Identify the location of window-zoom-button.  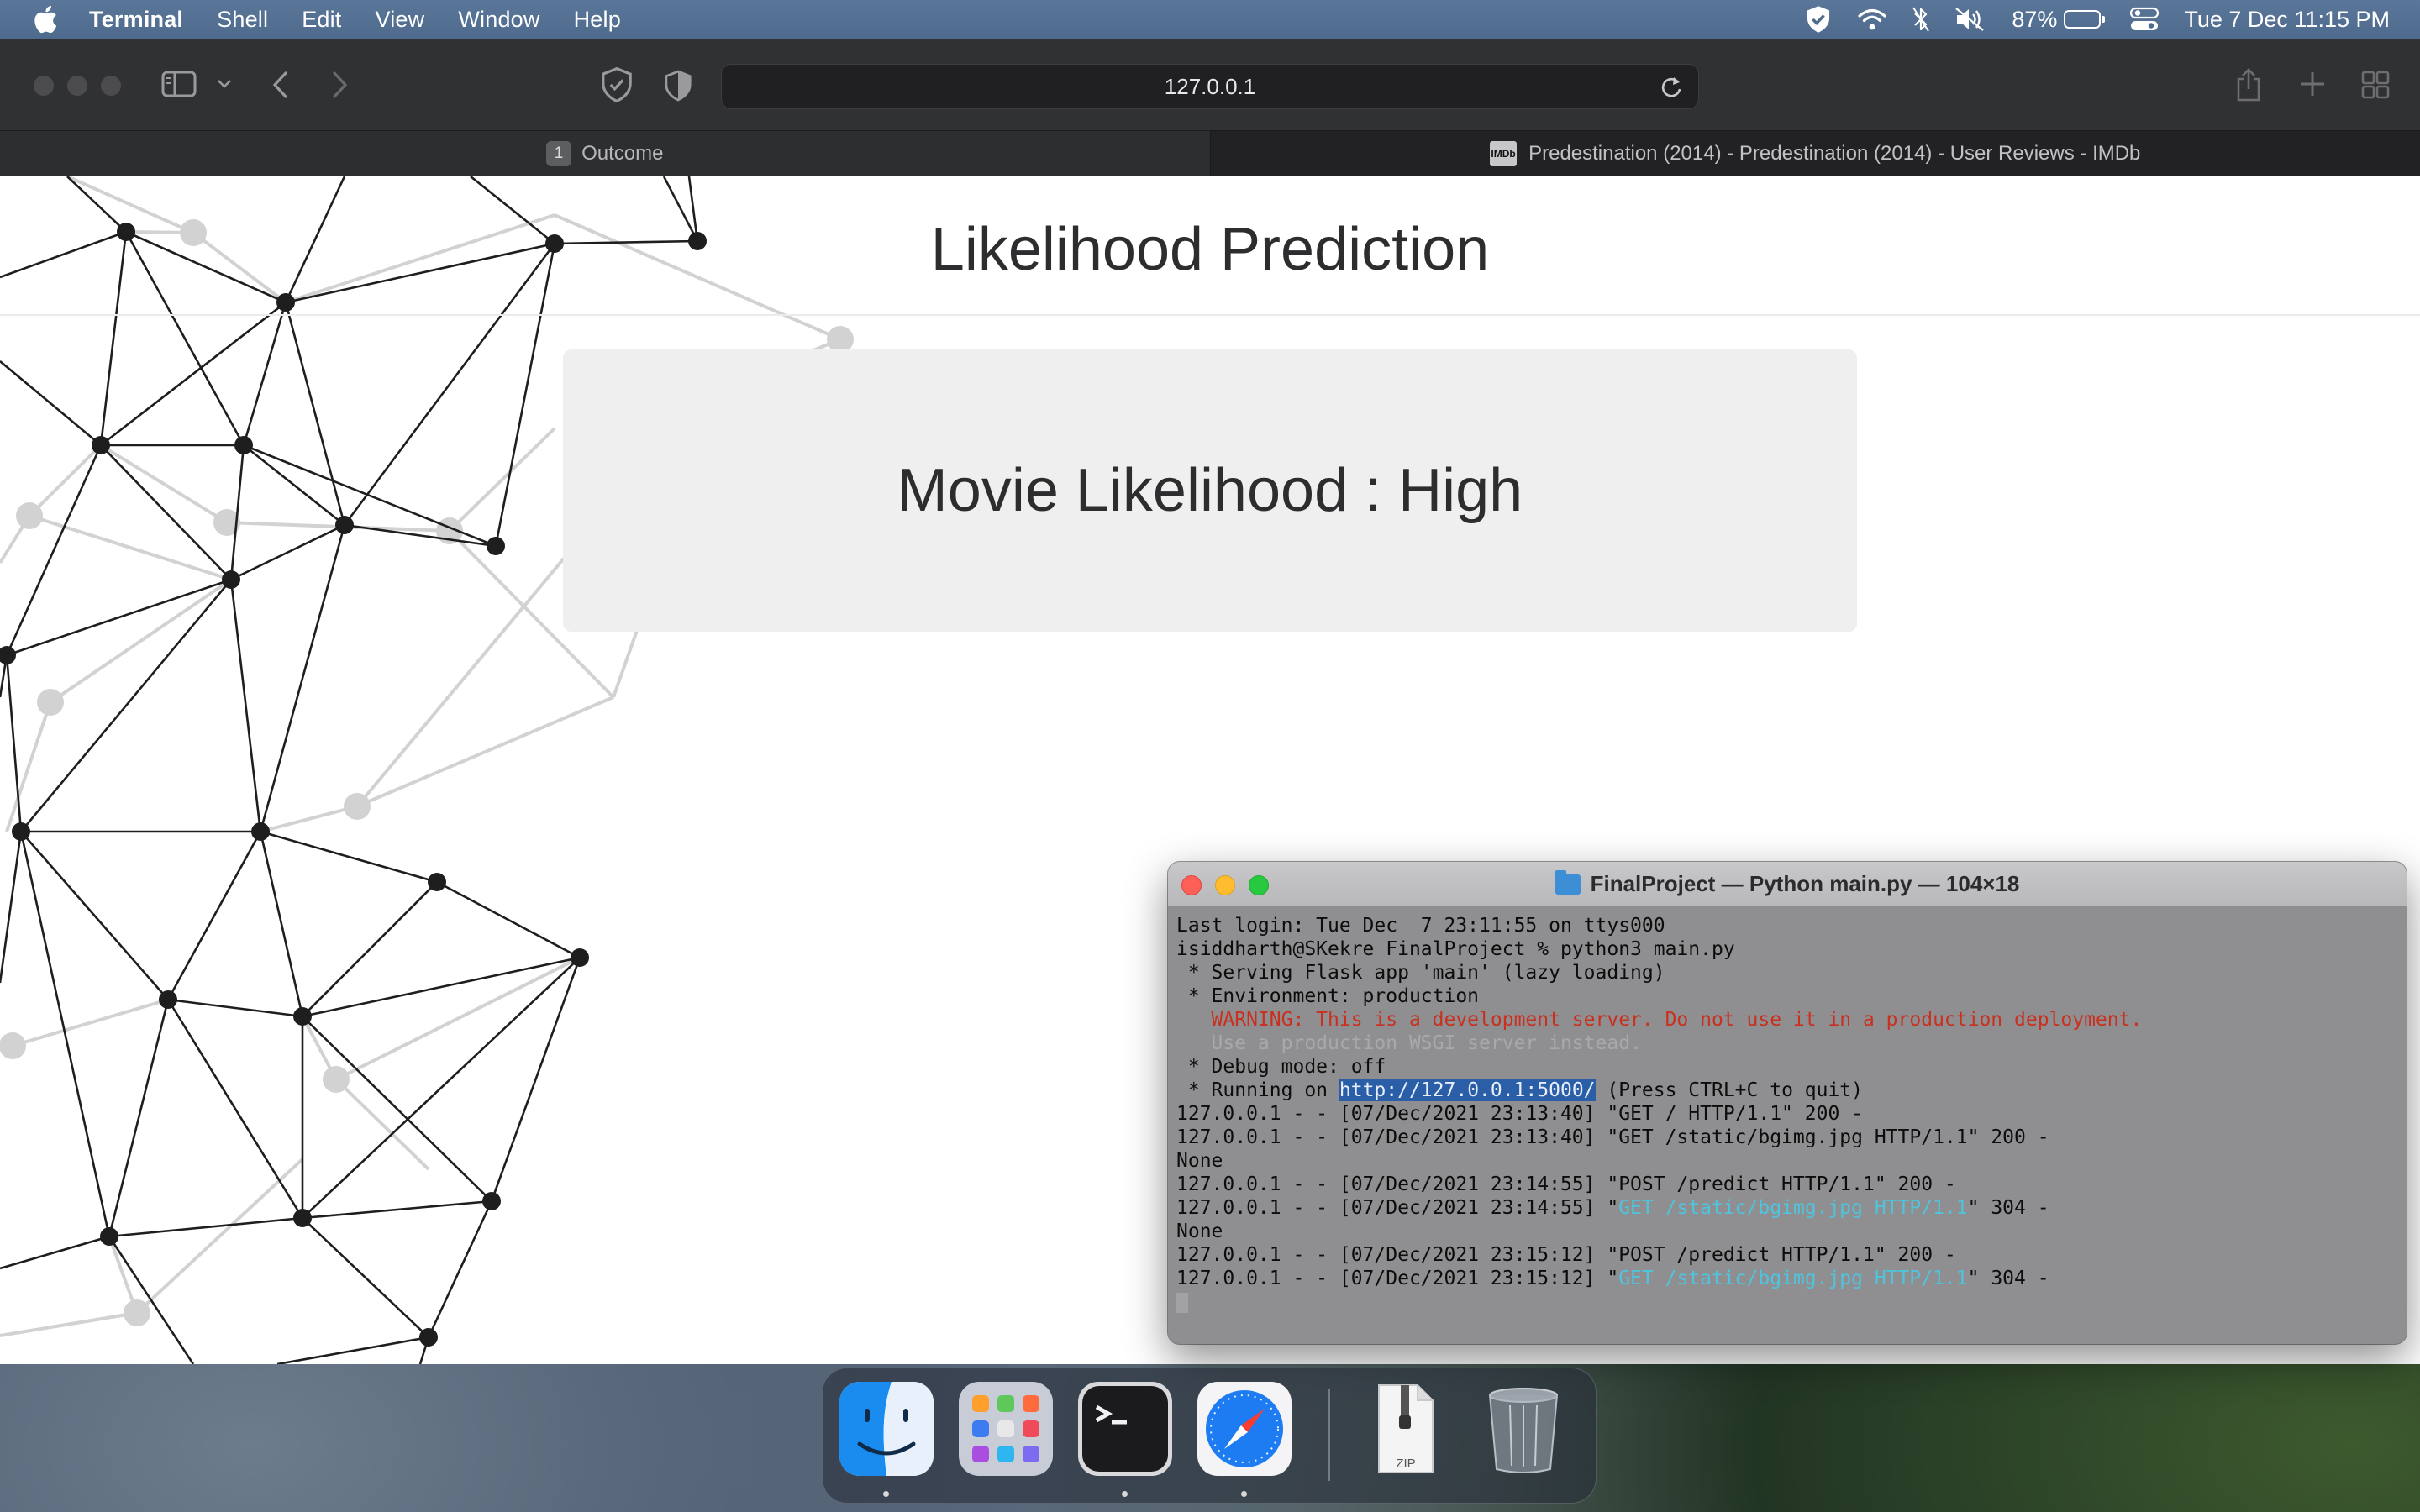
(111, 86).